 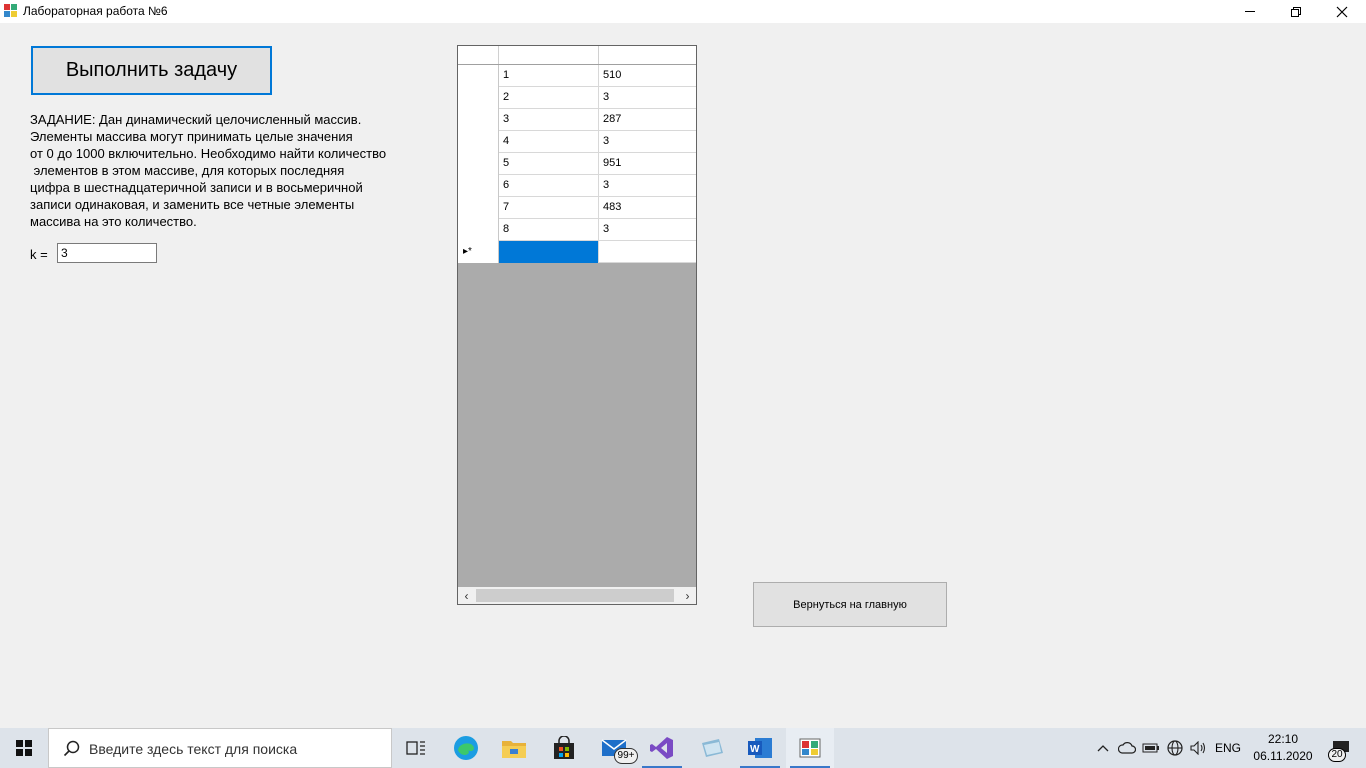 I want to click on language-indicator: ENG, so click(x=1228, y=748).